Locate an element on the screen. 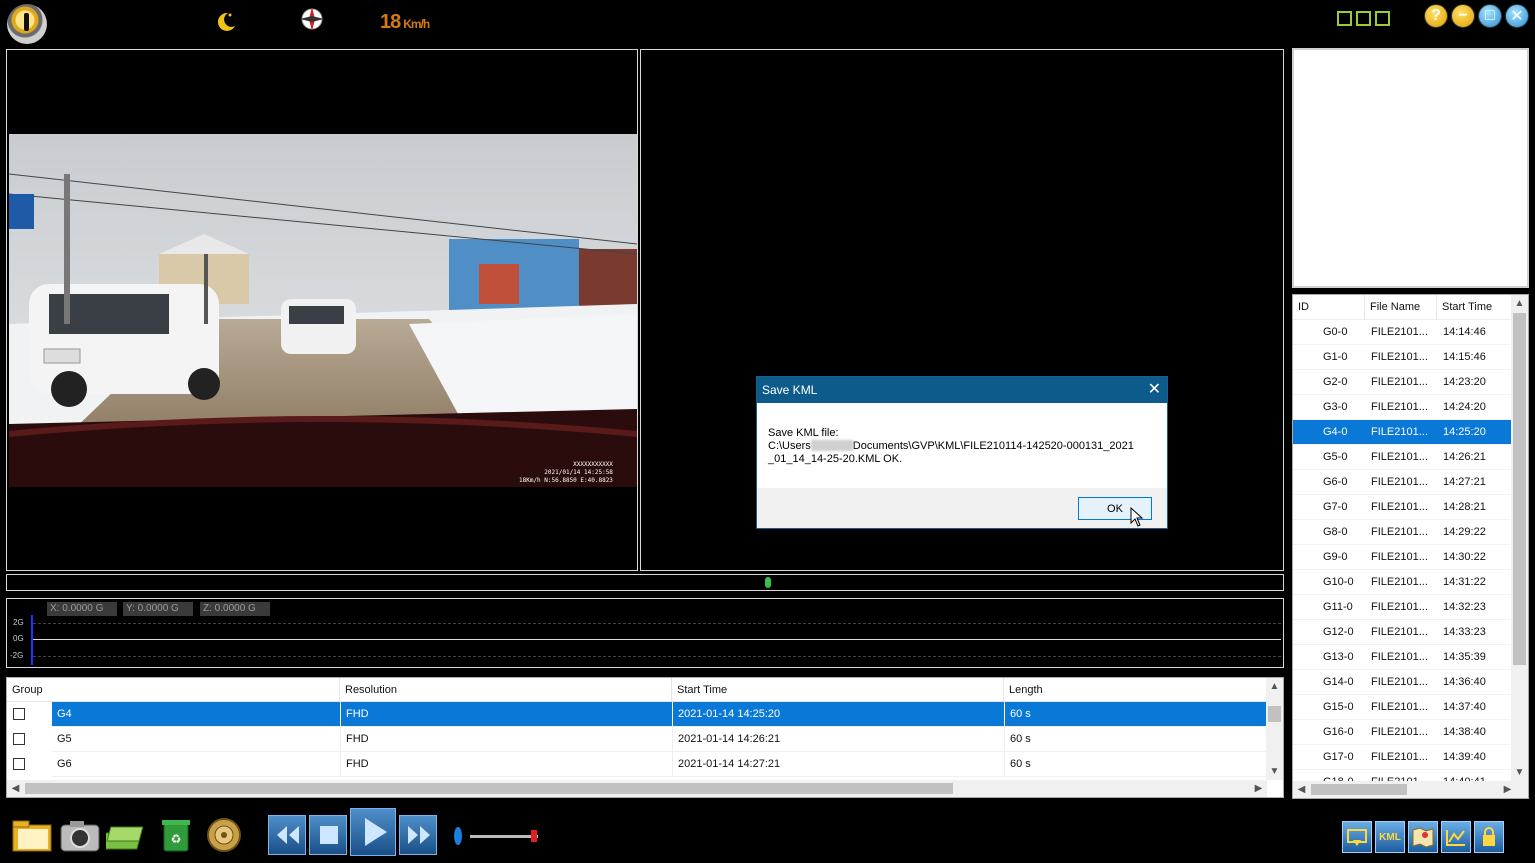  settings-button is located at coordinates (224, 835).